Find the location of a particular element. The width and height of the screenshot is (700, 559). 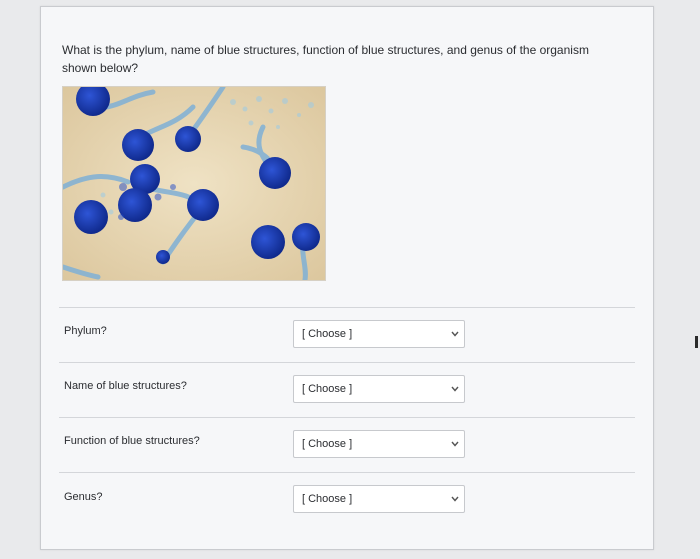

genus-select: [ Choose ] is located at coordinates (379, 499).